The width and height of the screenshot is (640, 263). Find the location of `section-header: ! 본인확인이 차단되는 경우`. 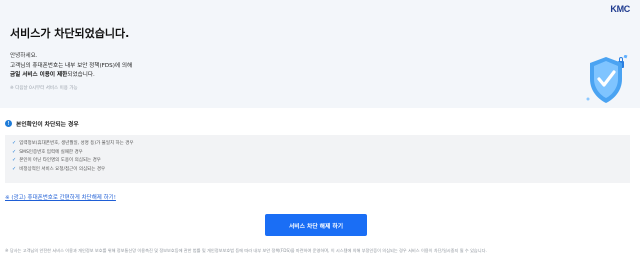

section-header: ! 본인확인이 차단되는 경우 is located at coordinates (42, 123).